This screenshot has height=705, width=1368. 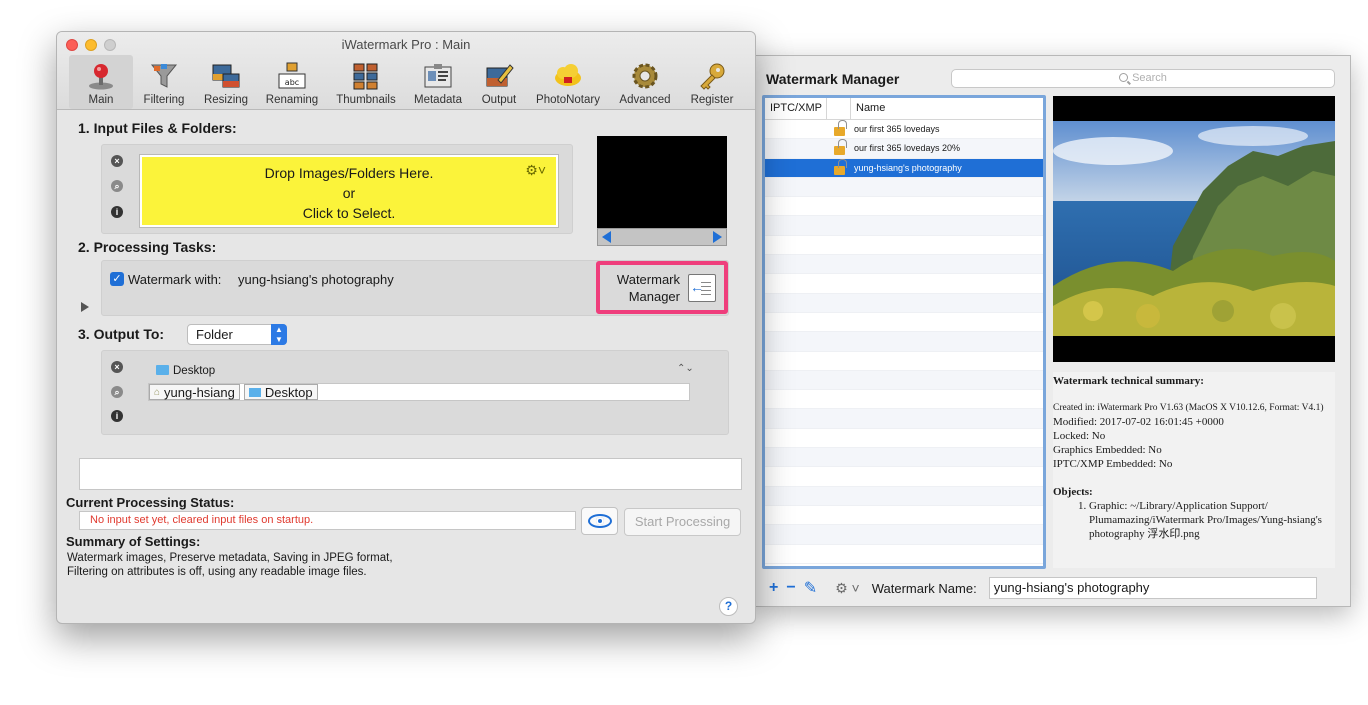 I want to click on drop-zone-line1: Drop Images/Folders Here., so click(x=349, y=173).